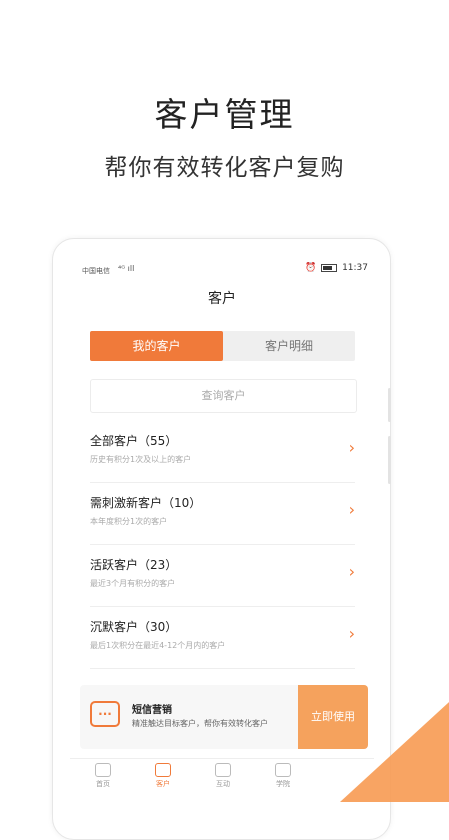 The image size is (449, 840). What do you see at coordinates (134, 441) in the screenshot?
I see `list-item-name: 全部客户（55）` at bounding box center [134, 441].